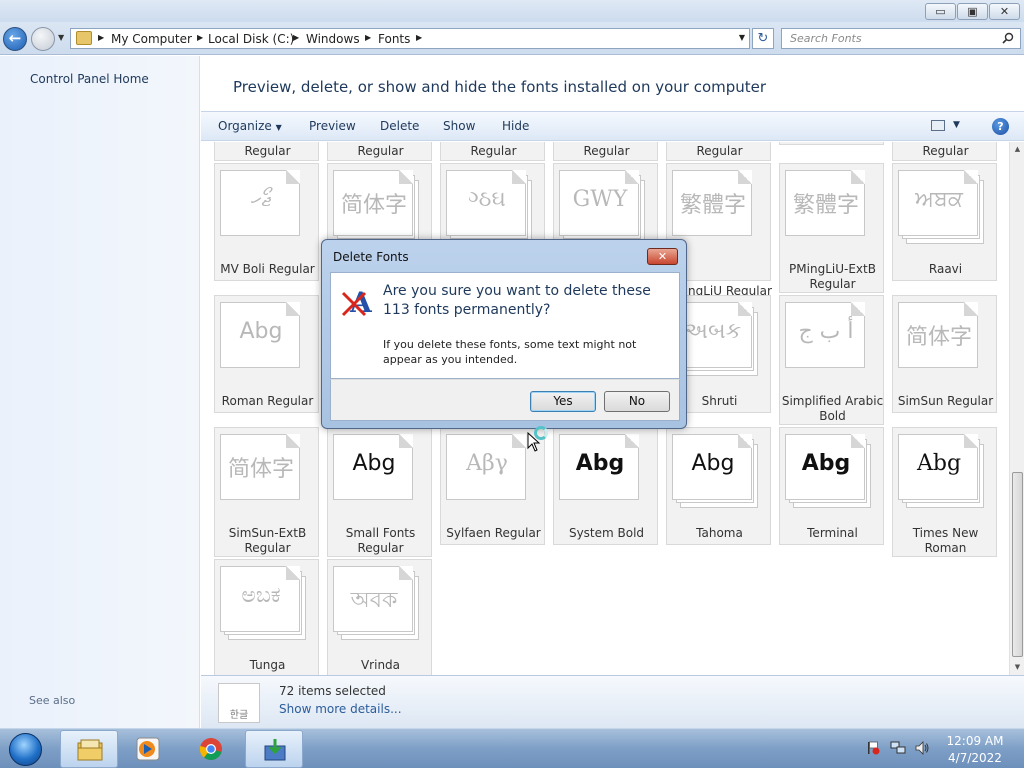 The image size is (1024, 768). What do you see at coordinates (245, 126) in the screenshot?
I see `organize-label: Organize` at bounding box center [245, 126].